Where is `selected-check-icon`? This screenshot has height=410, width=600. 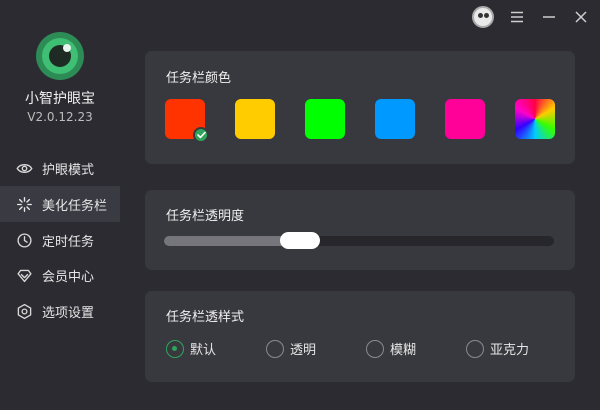 selected-check-icon is located at coordinates (201, 135).